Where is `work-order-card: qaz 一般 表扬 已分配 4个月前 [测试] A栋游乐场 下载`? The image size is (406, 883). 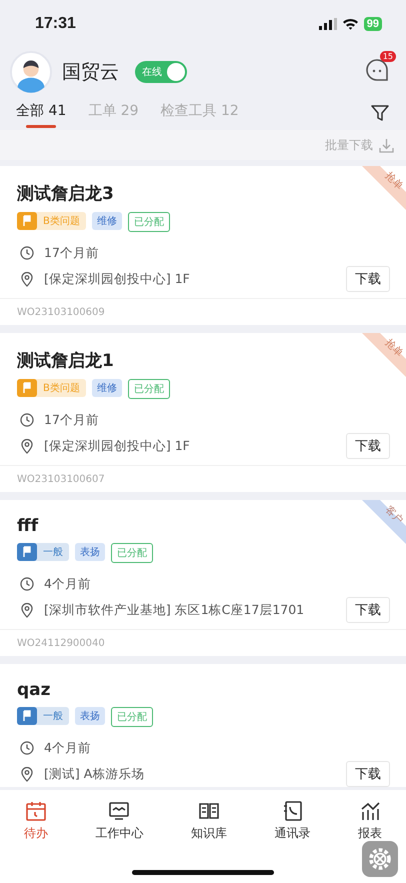 work-order-card: qaz 一般 表扬 已分配 4个月前 [测试] A栋游乐场 下载 is located at coordinates (203, 725).